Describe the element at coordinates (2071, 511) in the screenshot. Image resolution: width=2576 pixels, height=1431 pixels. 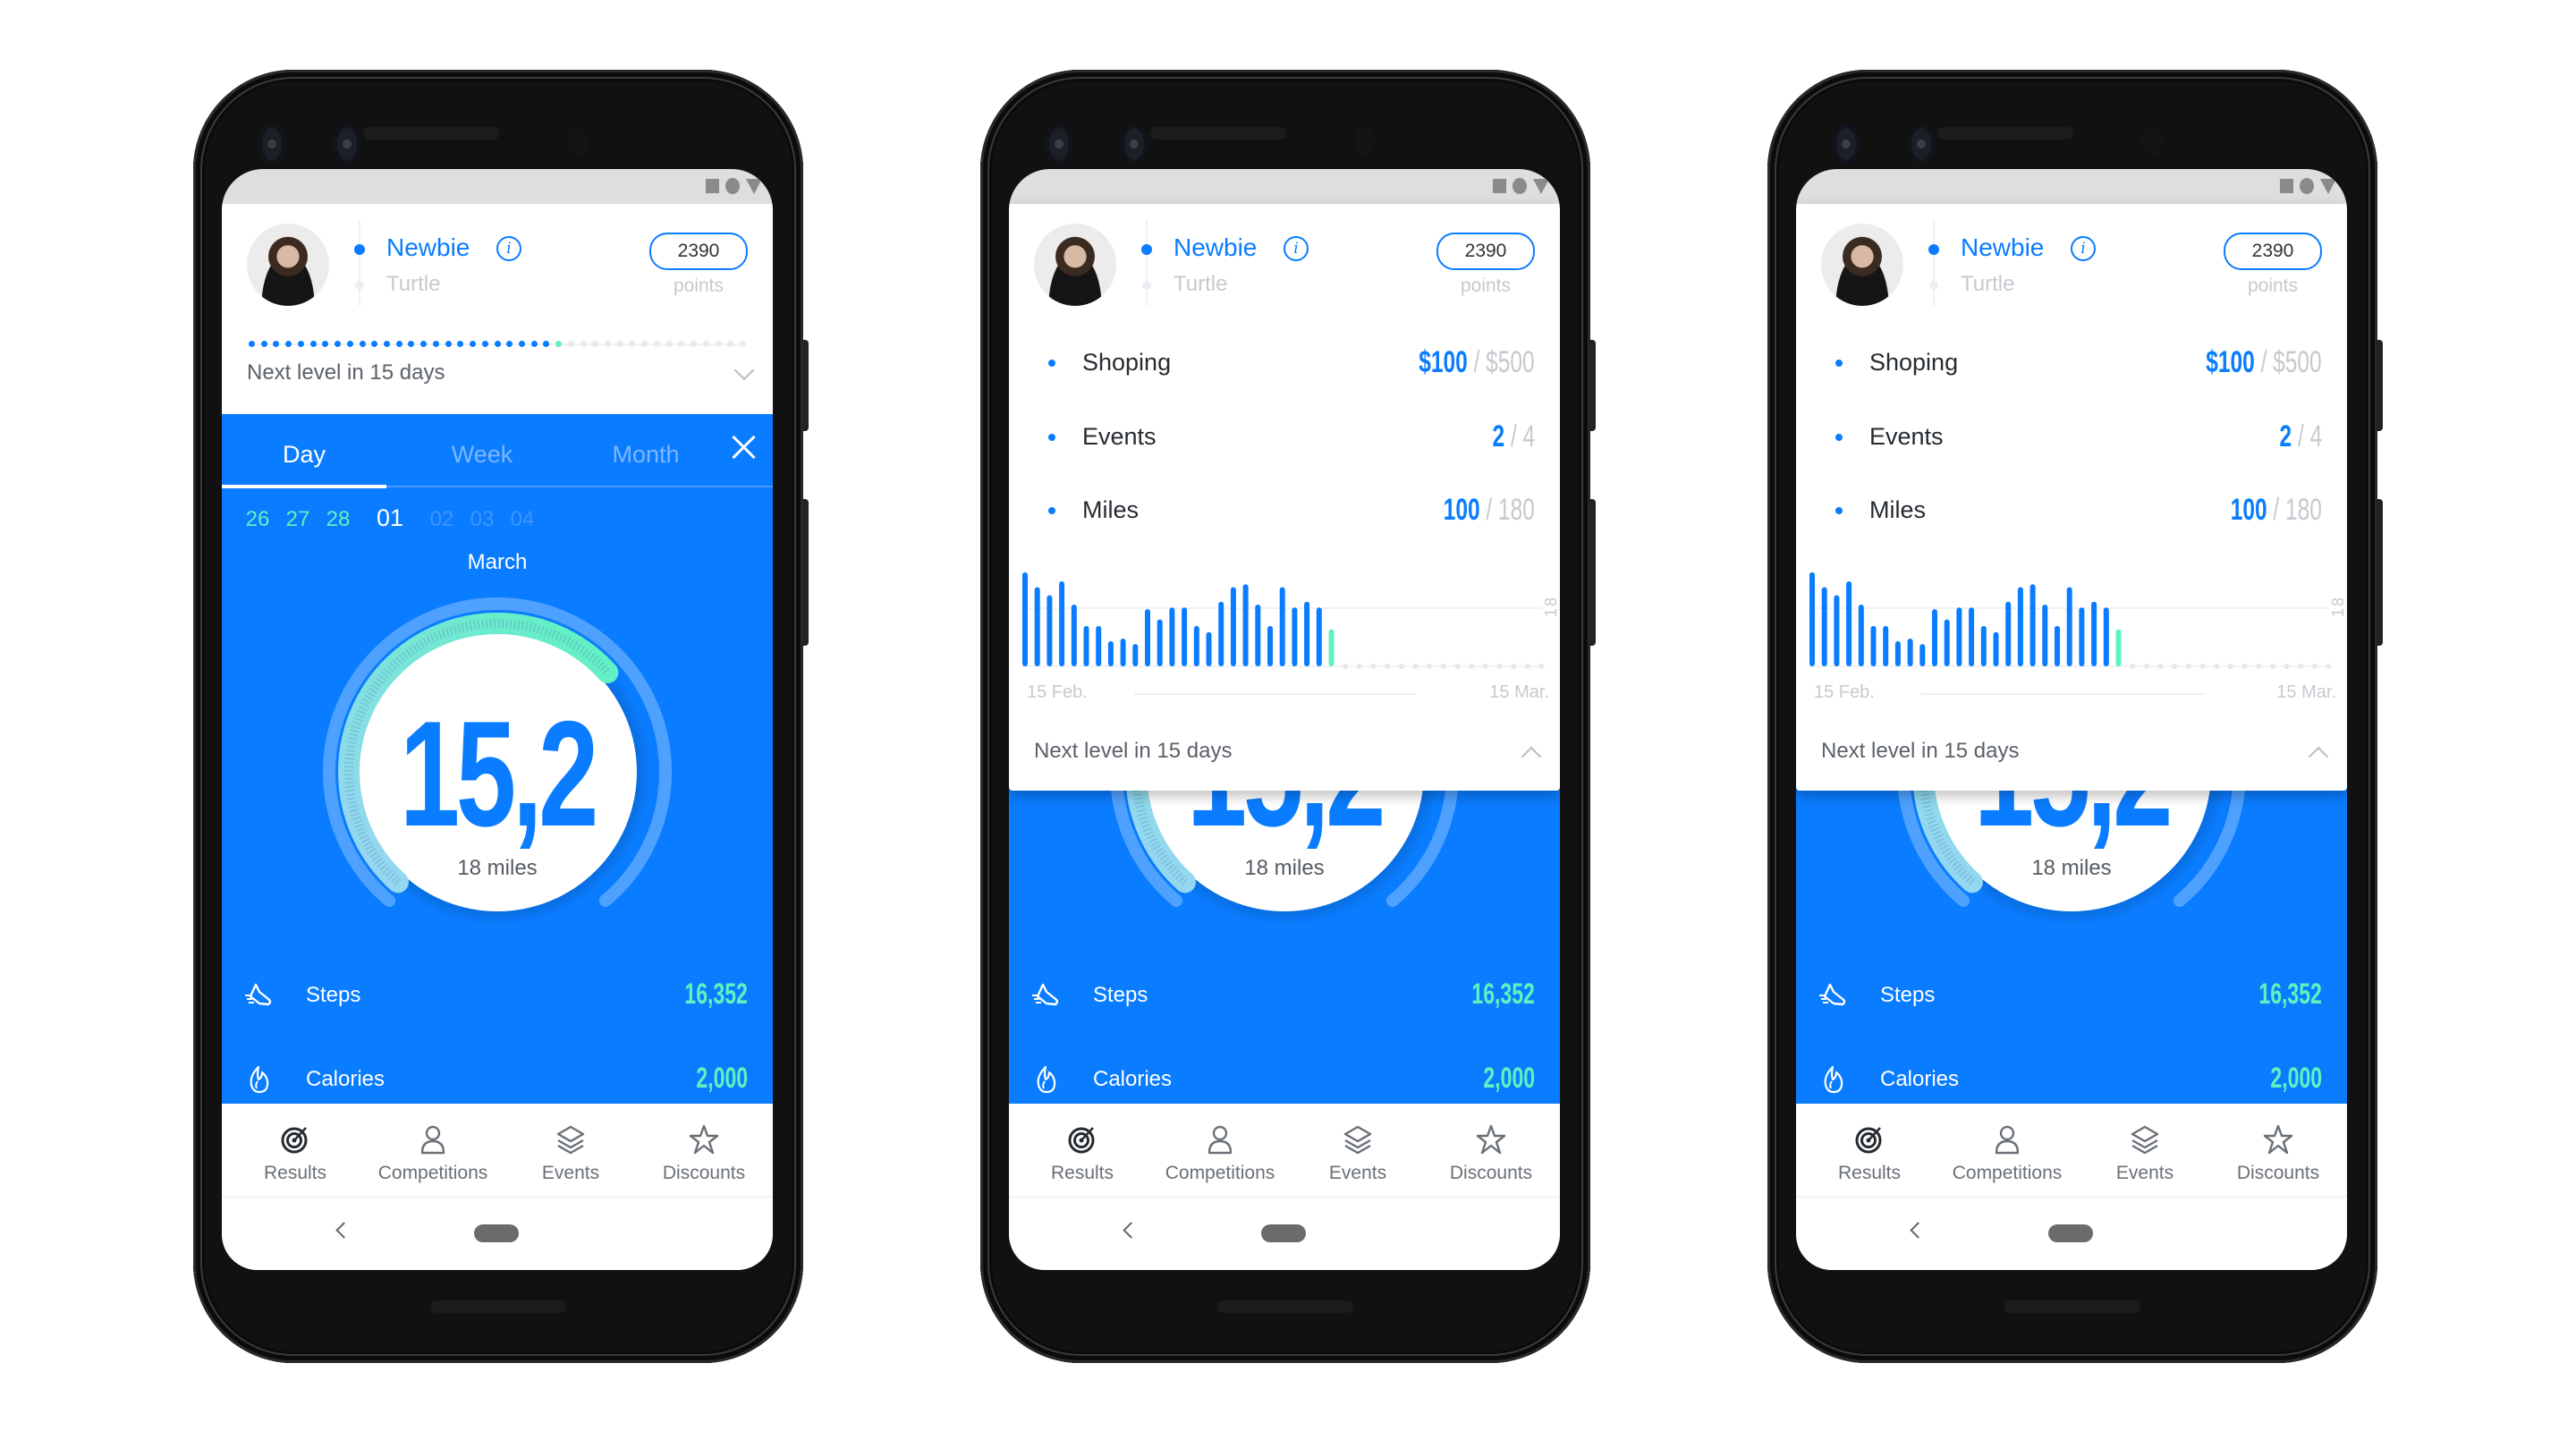
I see `goal-row-miles: Miles 100 / 180` at that location.